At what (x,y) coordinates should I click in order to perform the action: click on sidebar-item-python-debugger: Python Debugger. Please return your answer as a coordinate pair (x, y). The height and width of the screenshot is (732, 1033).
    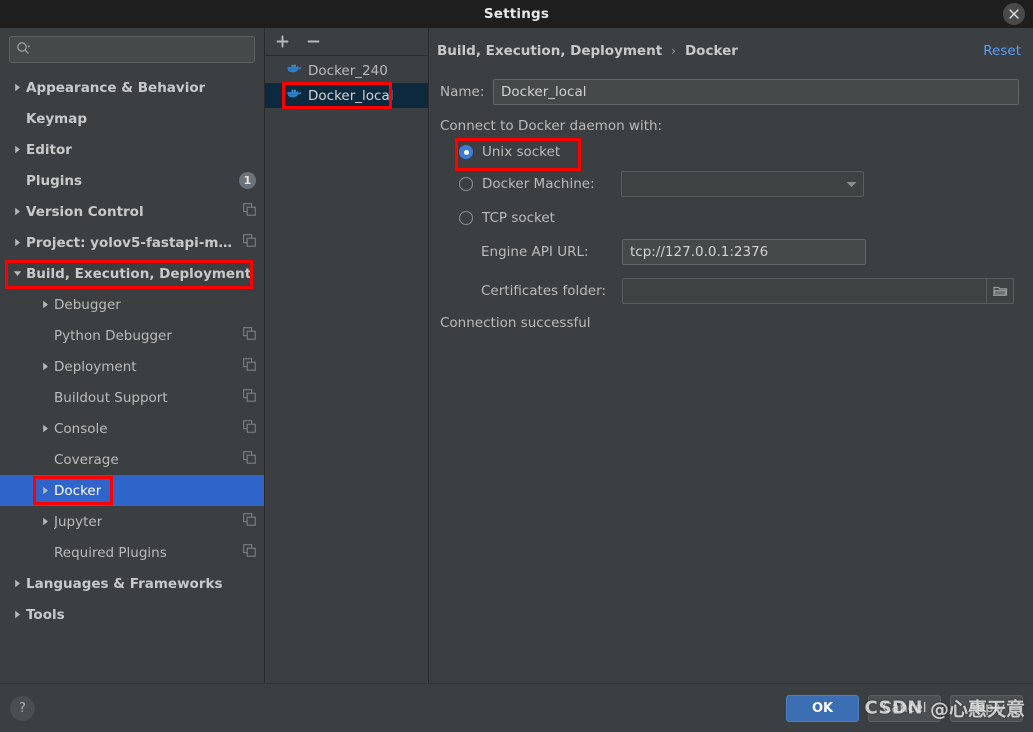
    Looking at the image, I should click on (132, 335).